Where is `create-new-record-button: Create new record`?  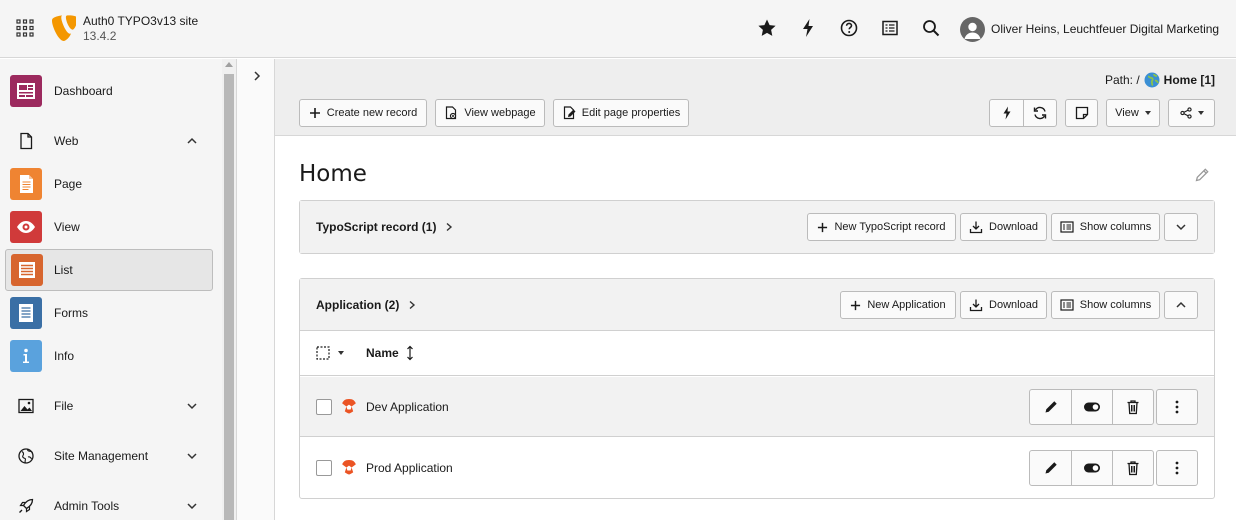
create-new-record-button: Create new record is located at coordinates (363, 113).